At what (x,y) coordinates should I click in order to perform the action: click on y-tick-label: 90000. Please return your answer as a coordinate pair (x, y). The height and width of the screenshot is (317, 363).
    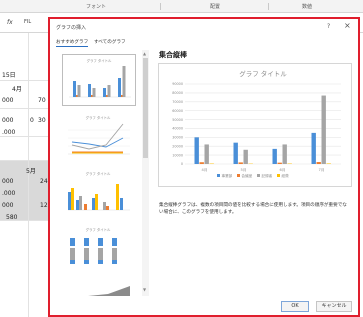
    Looking at the image, I should click on (177, 84).